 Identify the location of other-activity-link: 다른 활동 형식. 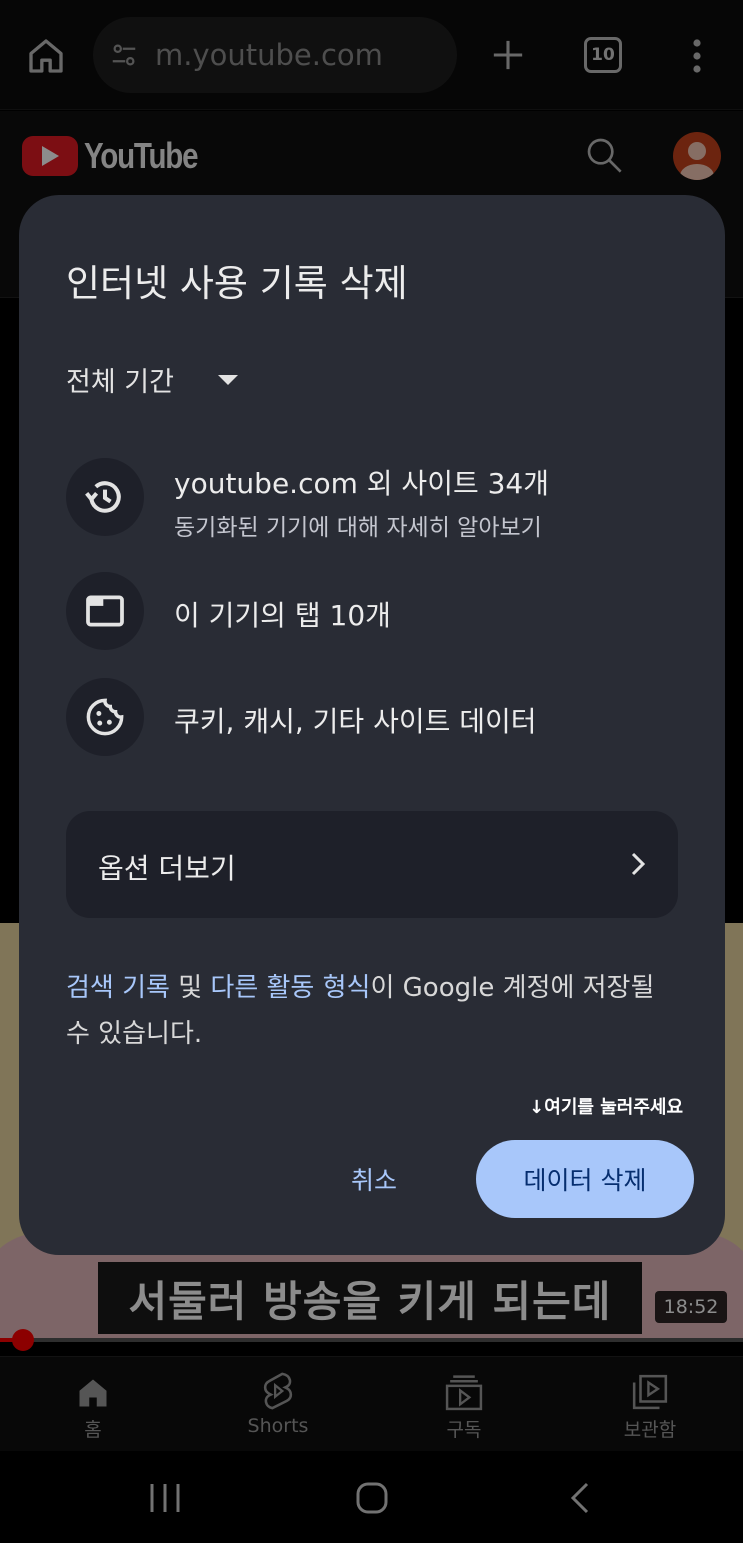
(290, 988).